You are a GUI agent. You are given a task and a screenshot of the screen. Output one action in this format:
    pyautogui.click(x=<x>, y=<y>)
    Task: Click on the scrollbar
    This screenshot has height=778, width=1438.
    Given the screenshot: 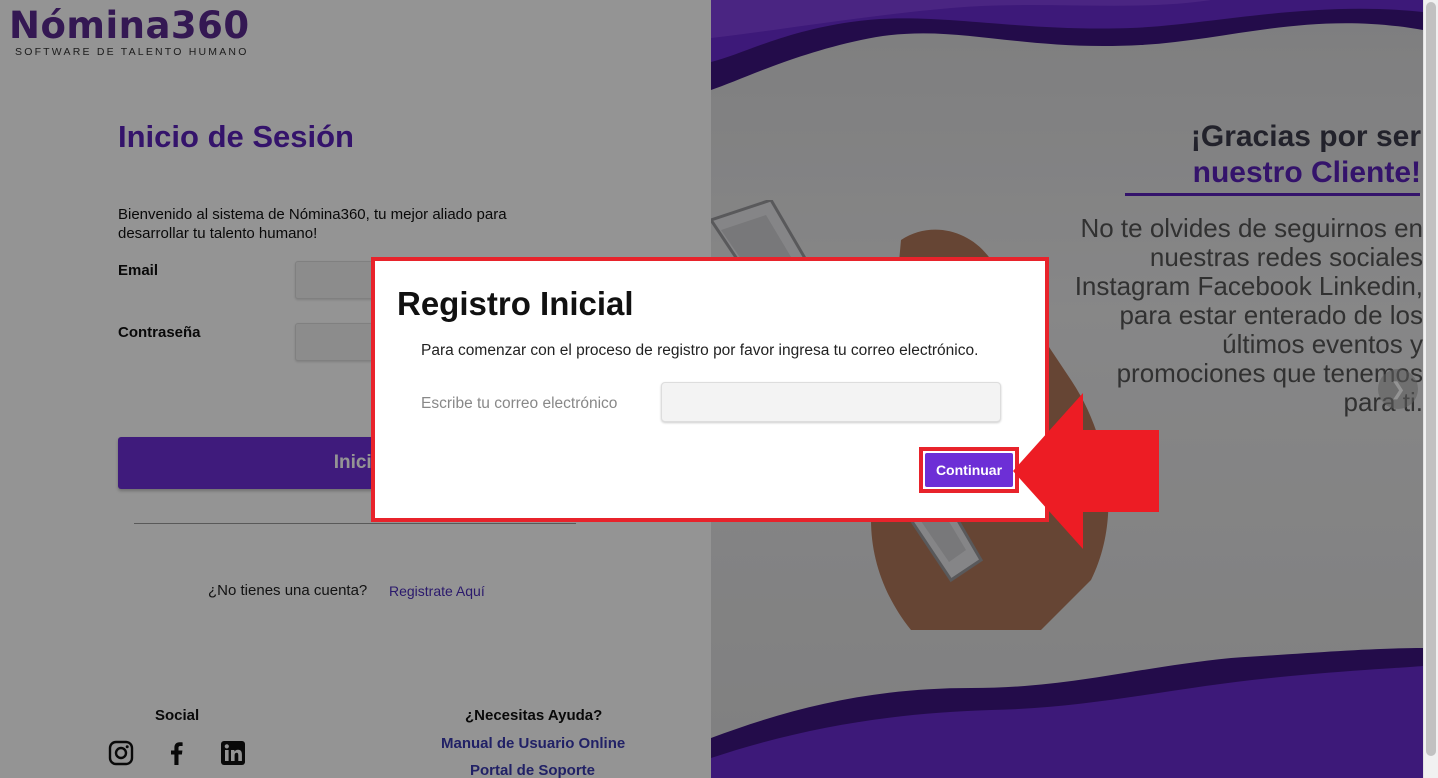 What is the action you would take?
    pyautogui.click(x=1430, y=389)
    